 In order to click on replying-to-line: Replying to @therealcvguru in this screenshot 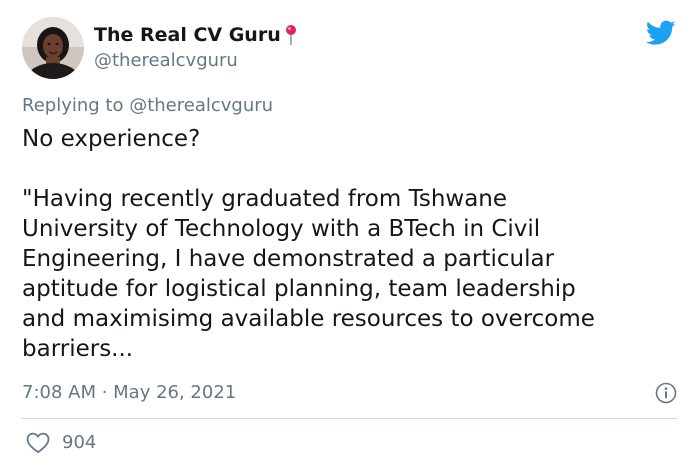, I will do `click(147, 106)`.